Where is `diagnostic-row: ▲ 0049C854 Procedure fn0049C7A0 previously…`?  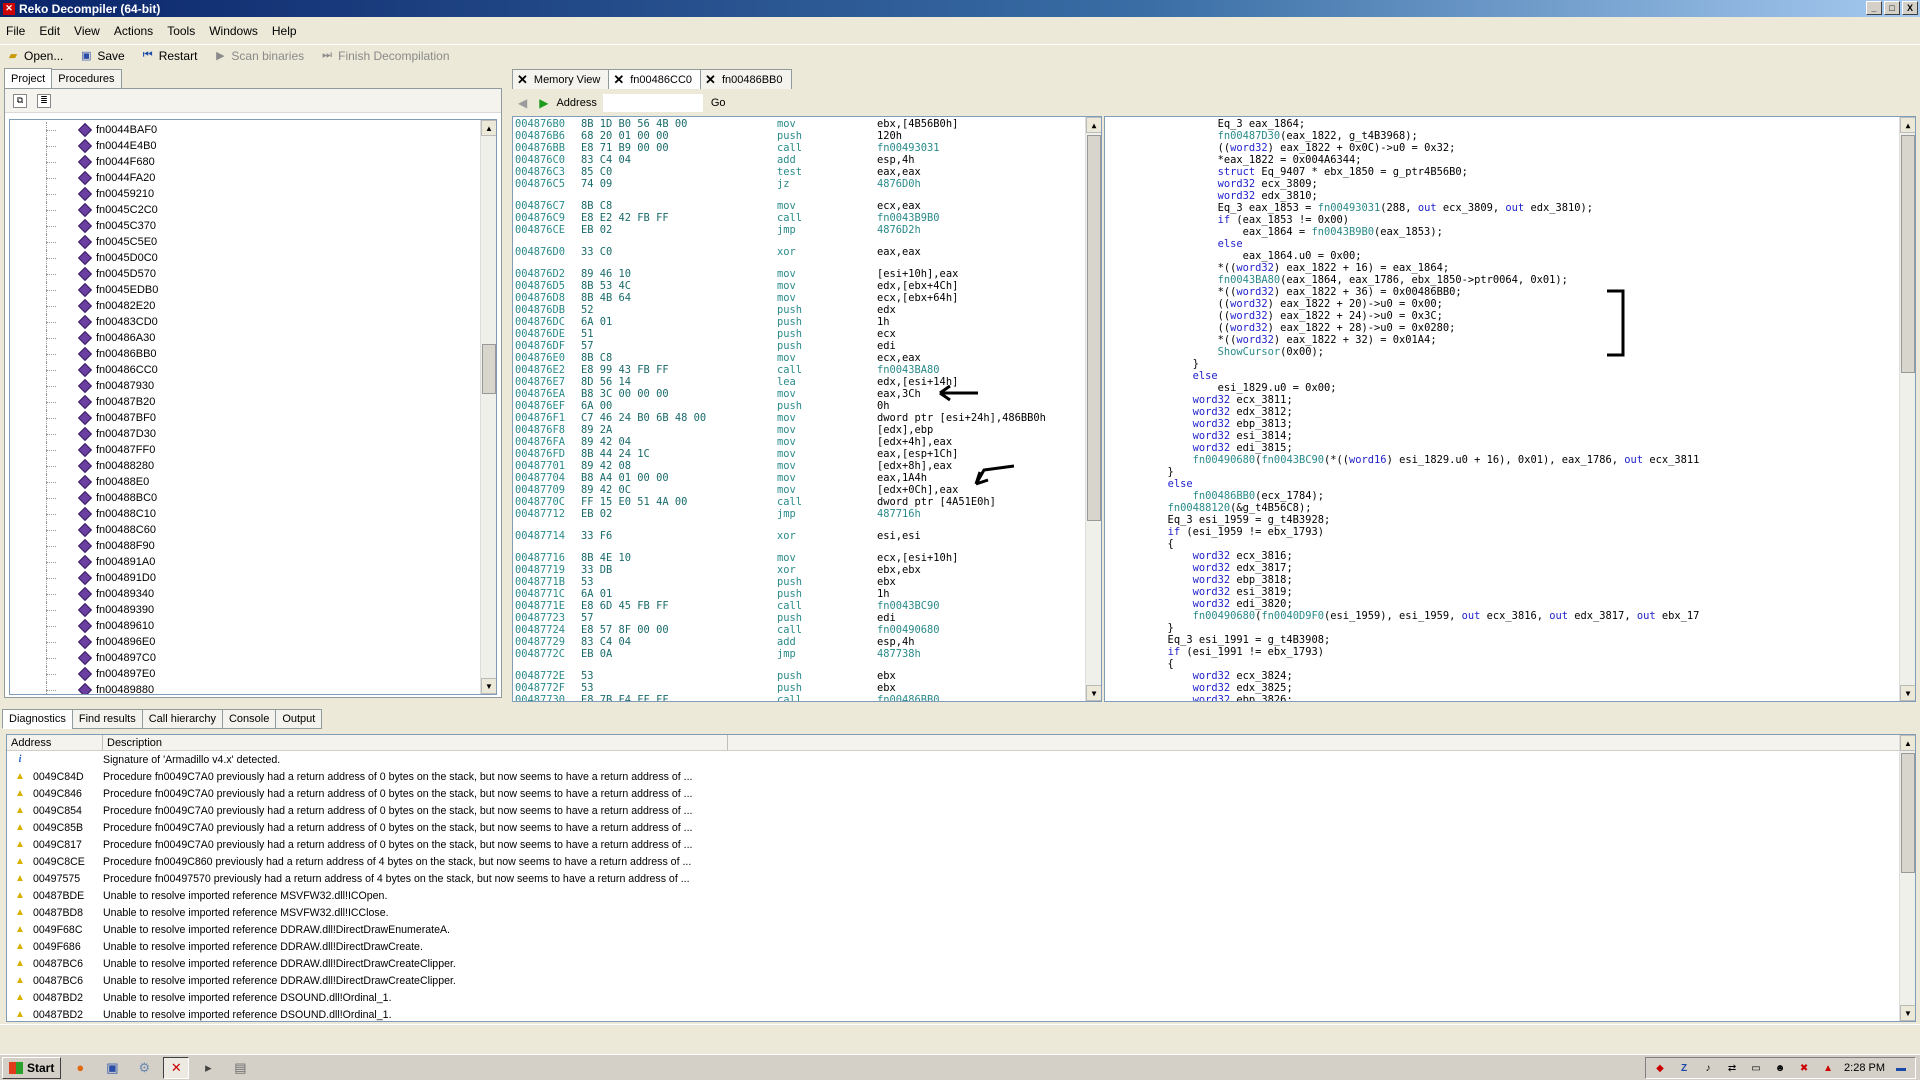
diagnostic-row: ▲ 0049C854 Procedure fn0049C7A0 previously… is located at coordinates (961, 810).